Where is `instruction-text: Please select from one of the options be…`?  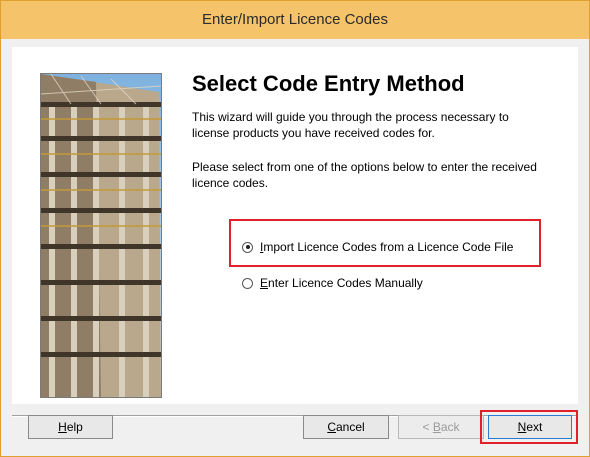
instruction-text: Please select from one of the options be… is located at coordinates (364, 175).